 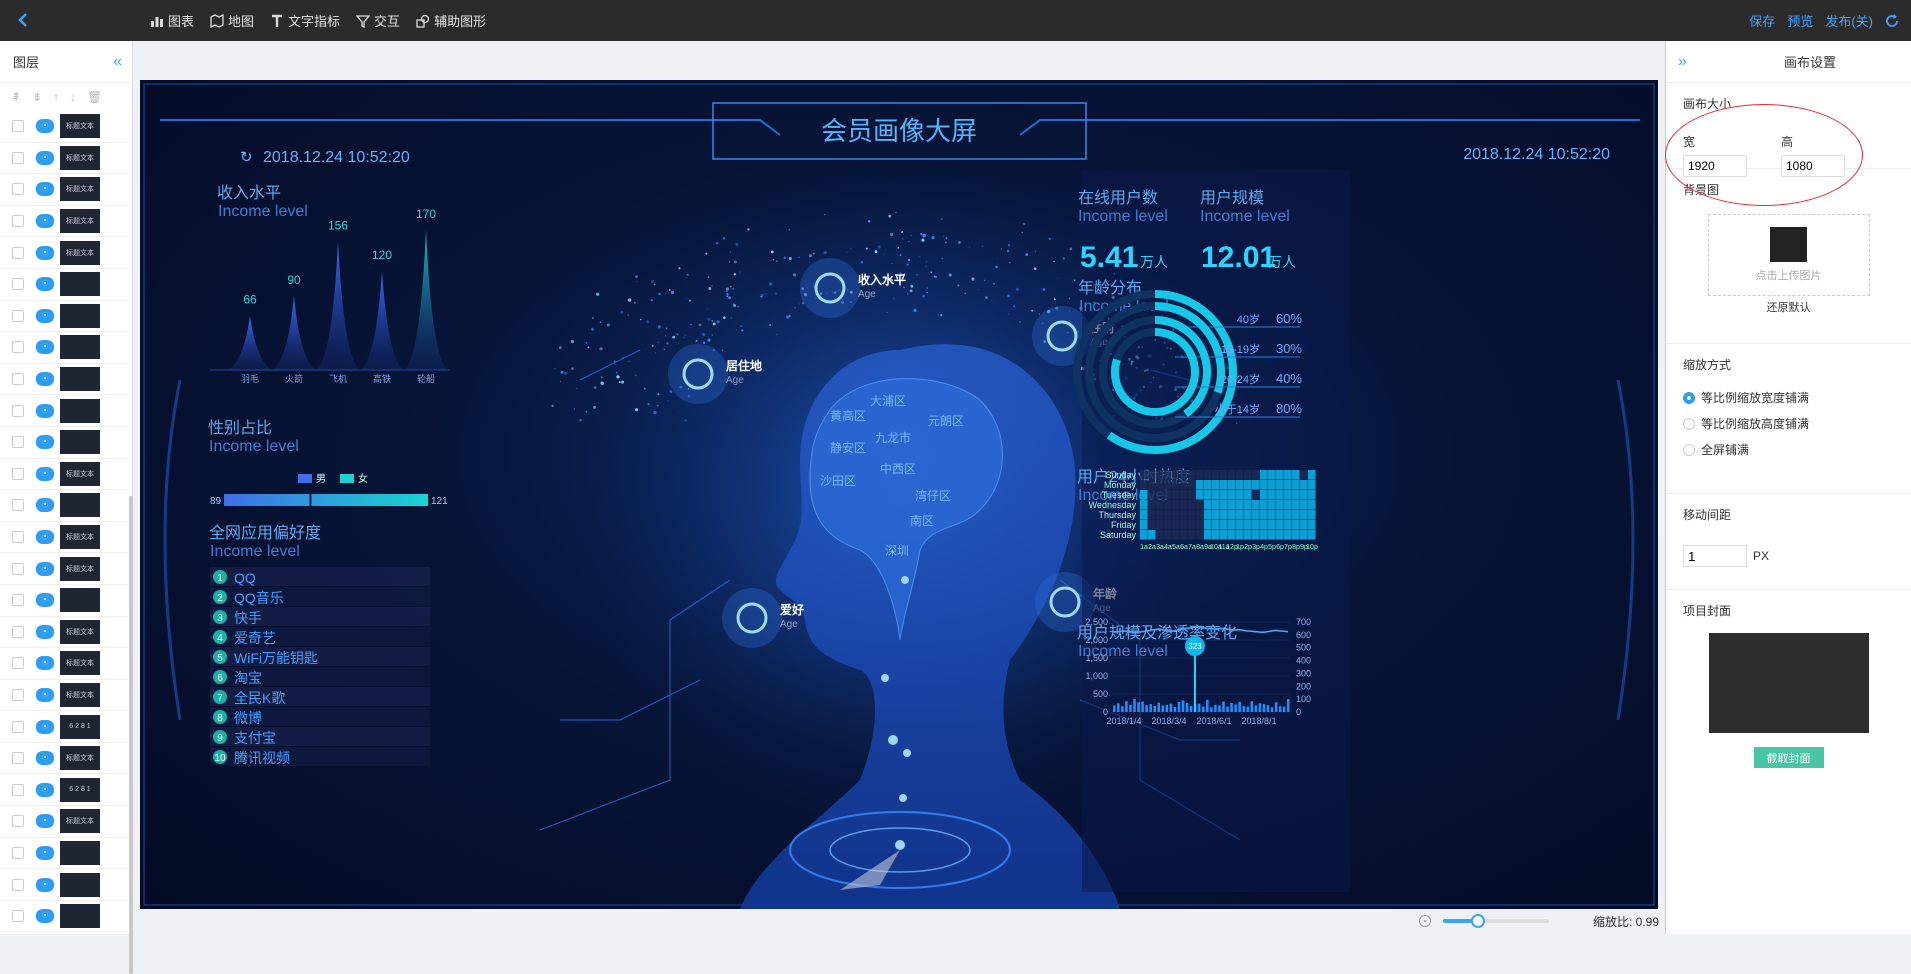 What do you see at coordinates (232, 20) in the screenshot?
I see `tool-map: 地图` at bounding box center [232, 20].